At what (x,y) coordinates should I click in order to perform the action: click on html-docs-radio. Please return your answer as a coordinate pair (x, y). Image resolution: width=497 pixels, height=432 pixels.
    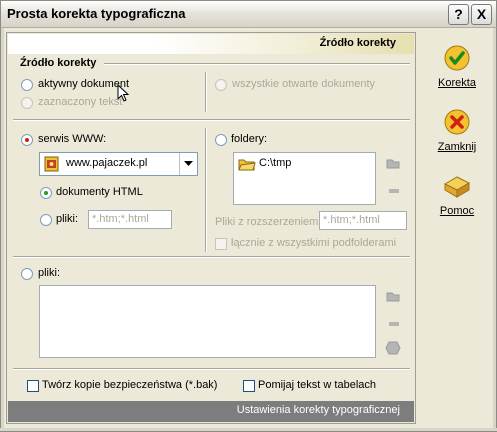
    Looking at the image, I should click on (46, 193).